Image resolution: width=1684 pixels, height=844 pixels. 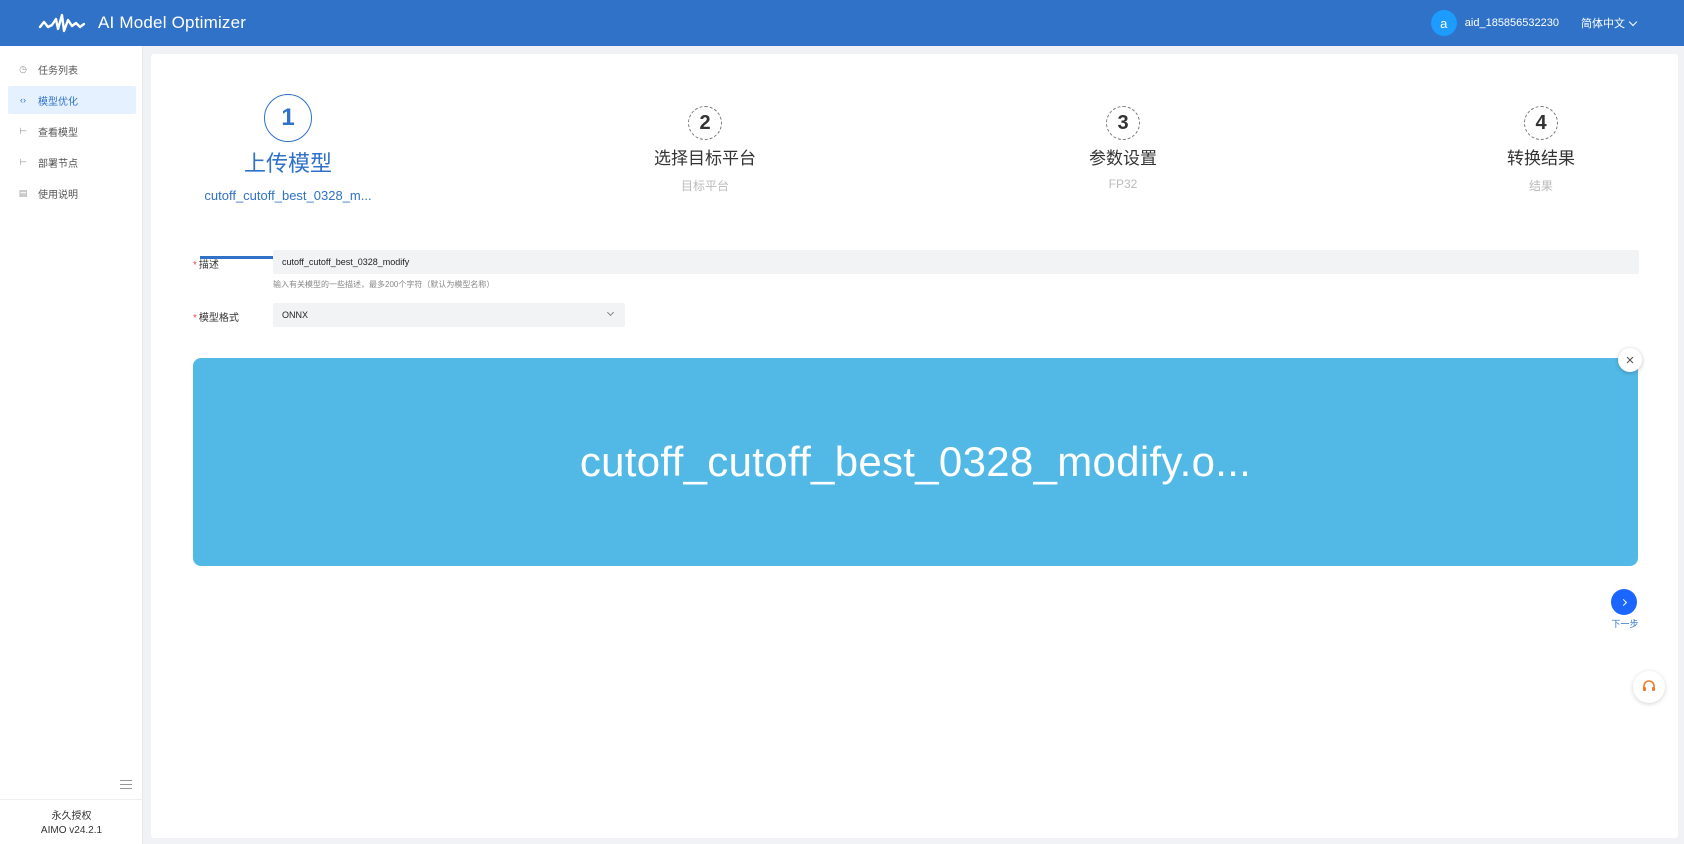 What do you see at coordinates (449, 315) in the screenshot?
I see `model-format-select: ONNX` at bounding box center [449, 315].